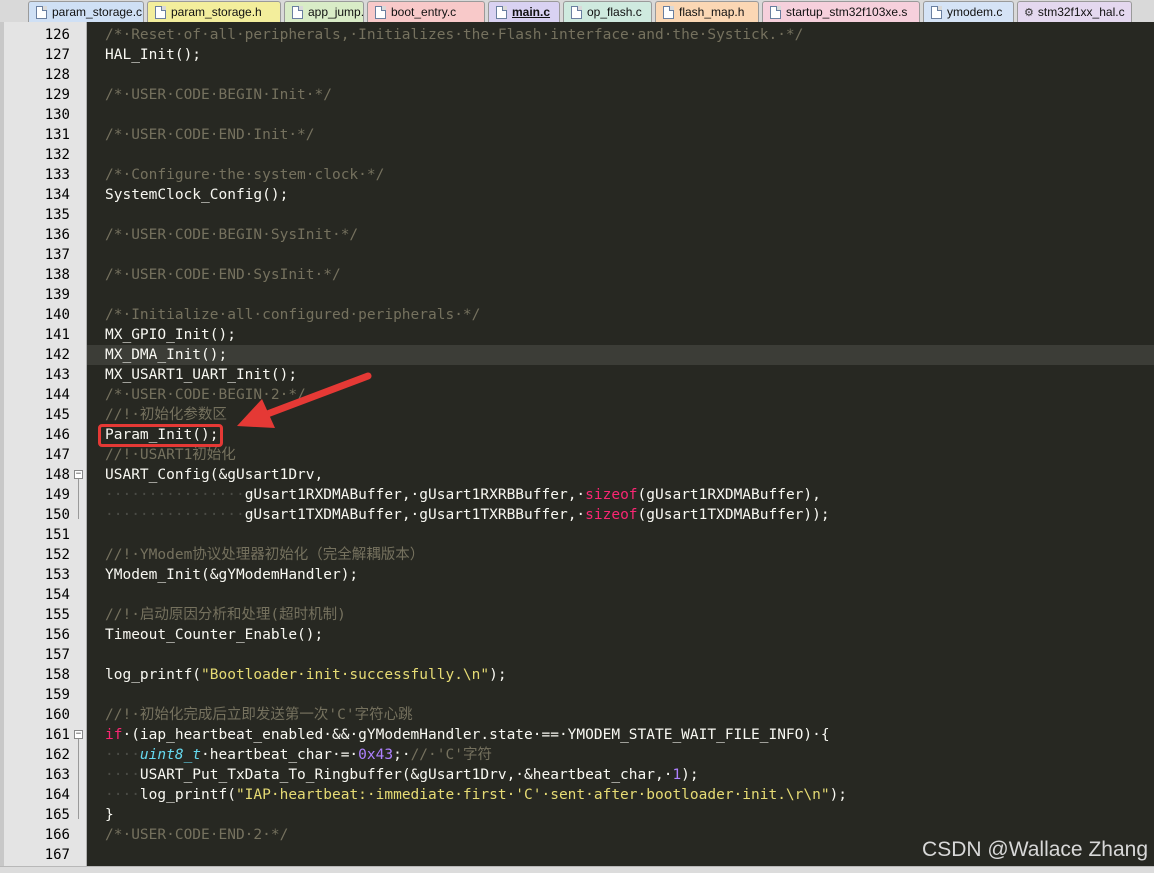 The width and height of the screenshot is (1154, 873). What do you see at coordinates (57, 155) in the screenshot?
I see `line-number: 132` at bounding box center [57, 155].